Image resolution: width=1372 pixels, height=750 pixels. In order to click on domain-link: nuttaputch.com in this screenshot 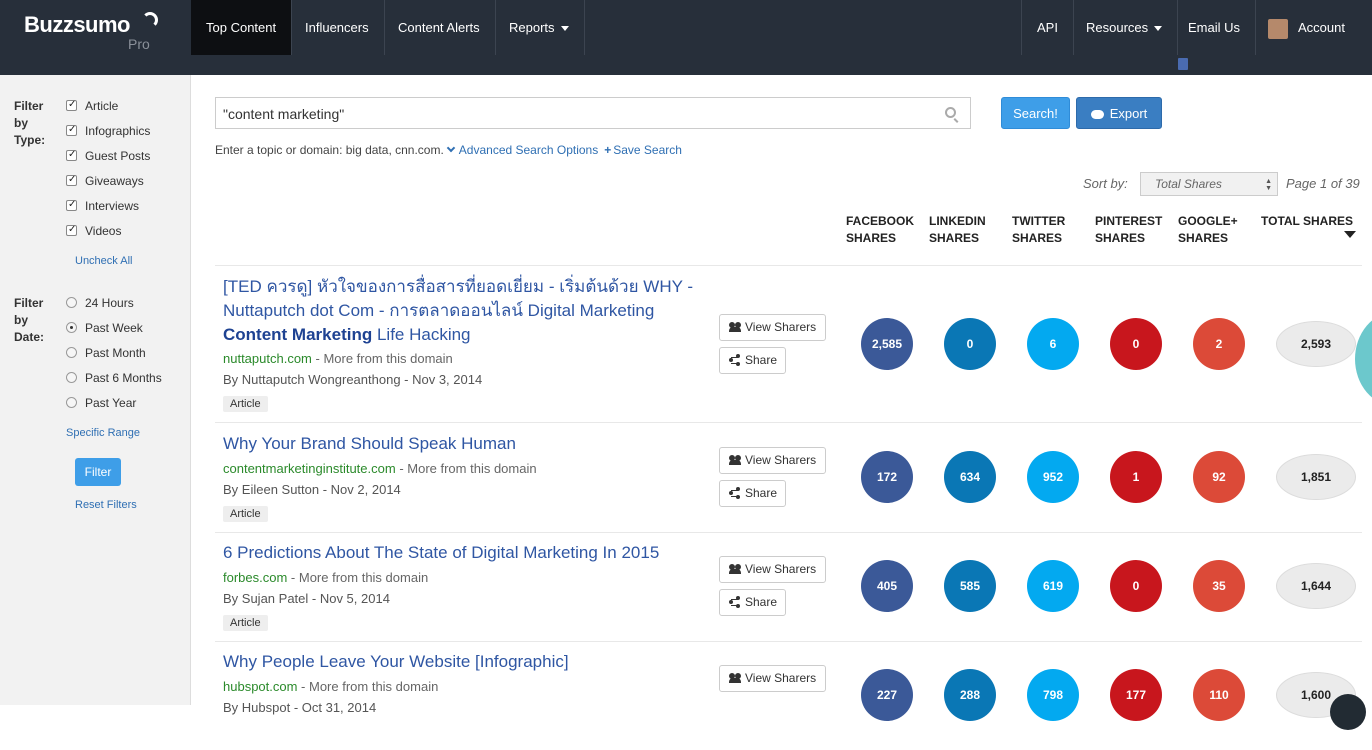, I will do `click(267, 358)`.